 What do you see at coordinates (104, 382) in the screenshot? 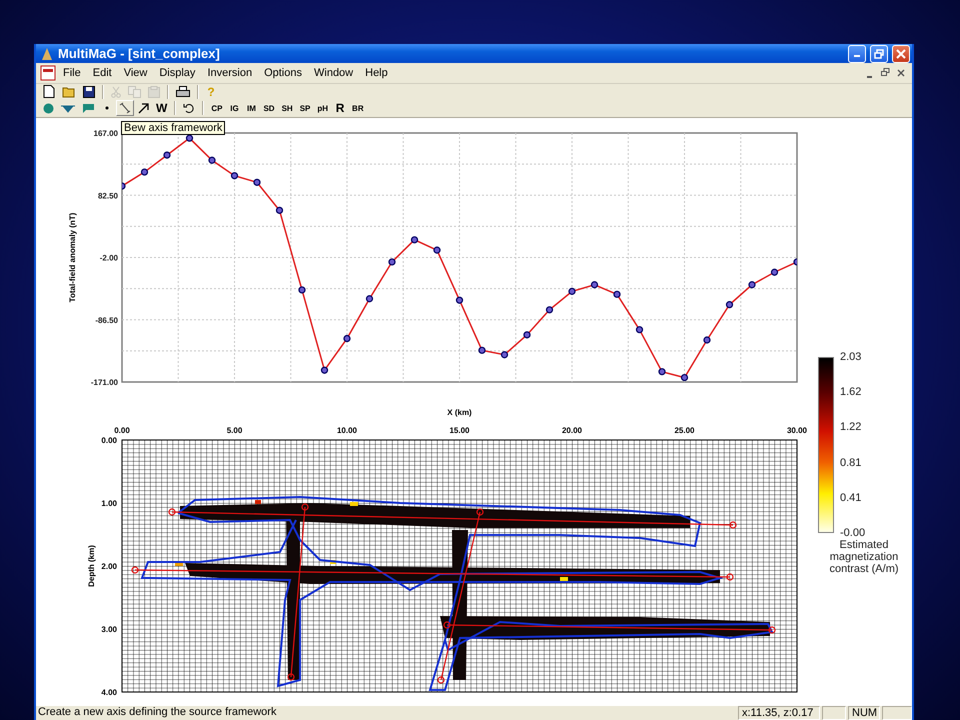
I see `y-tick-label: -171.00` at bounding box center [104, 382].